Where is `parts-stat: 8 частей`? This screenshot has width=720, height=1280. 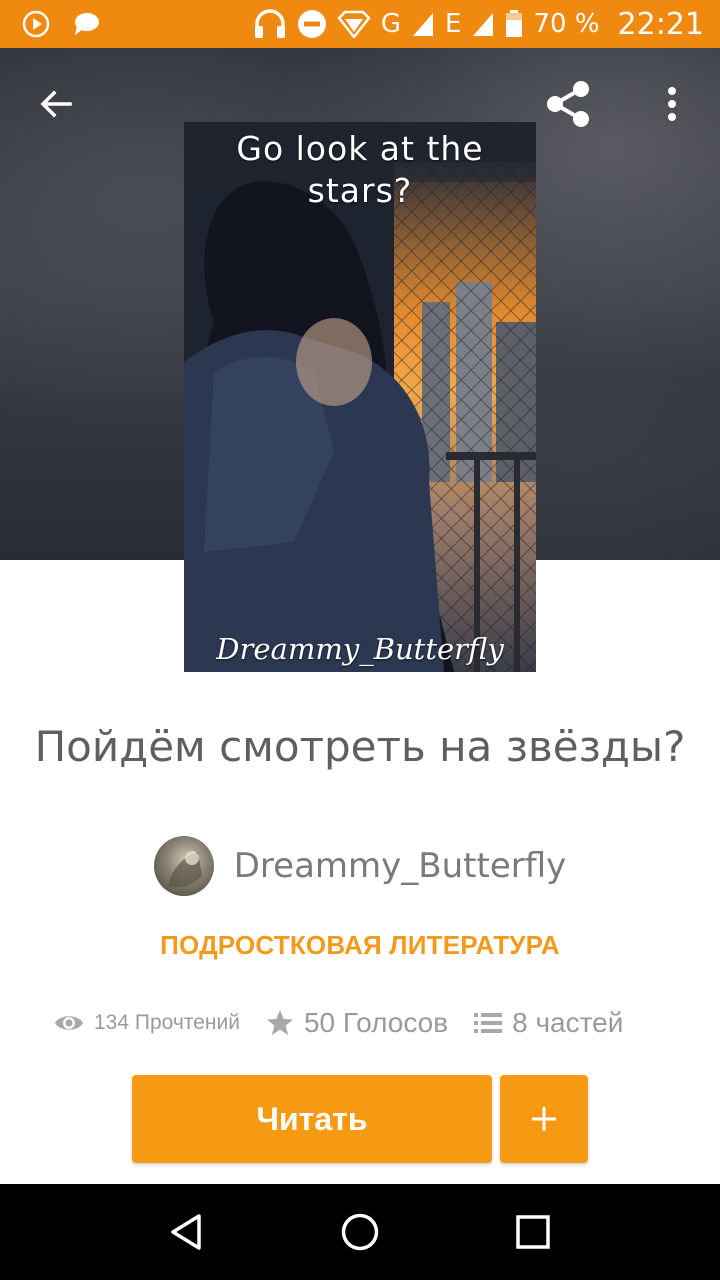 parts-stat: 8 частей is located at coordinates (548, 1023).